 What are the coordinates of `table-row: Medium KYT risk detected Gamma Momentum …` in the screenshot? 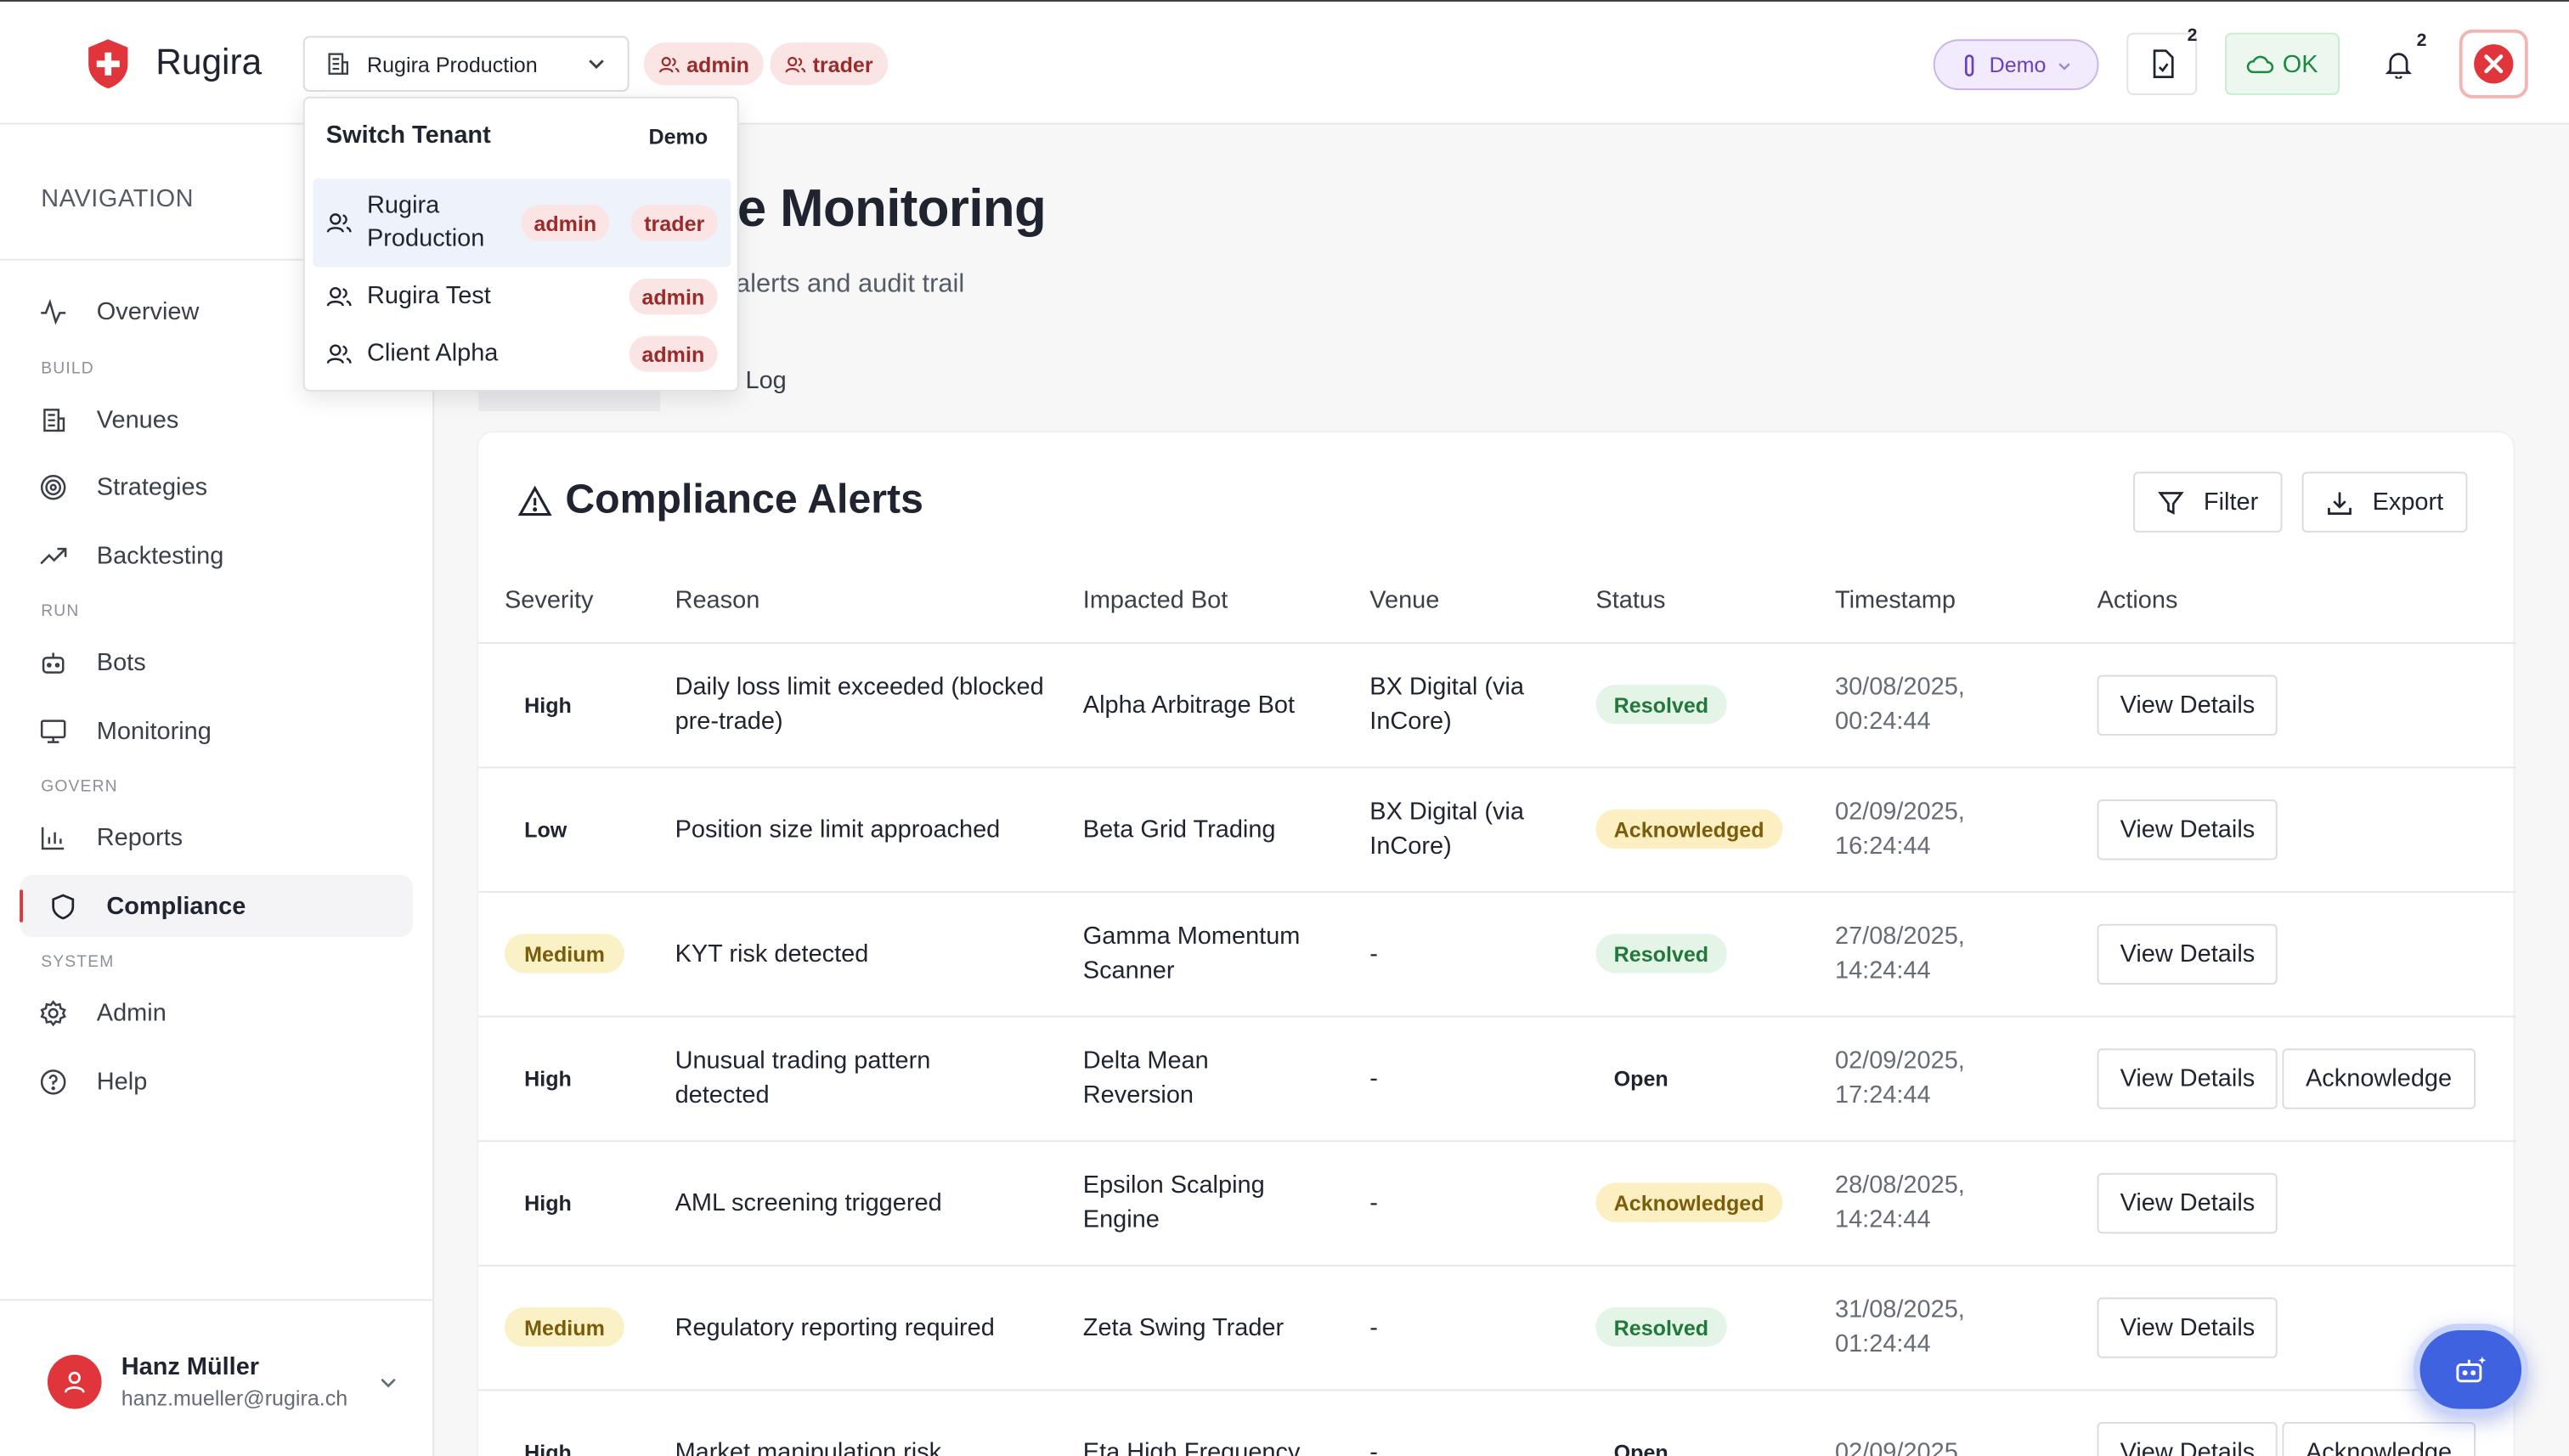 It's located at (1498, 954).